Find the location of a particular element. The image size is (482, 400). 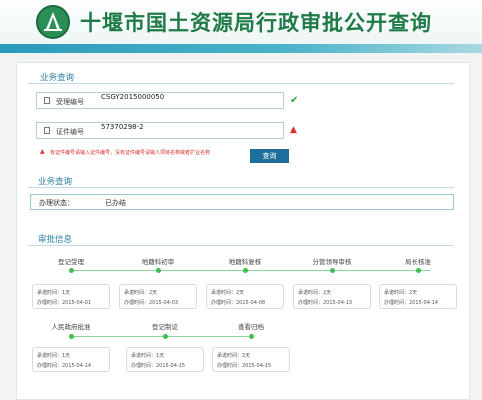

header-accent-bar is located at coordinates (241, 48).